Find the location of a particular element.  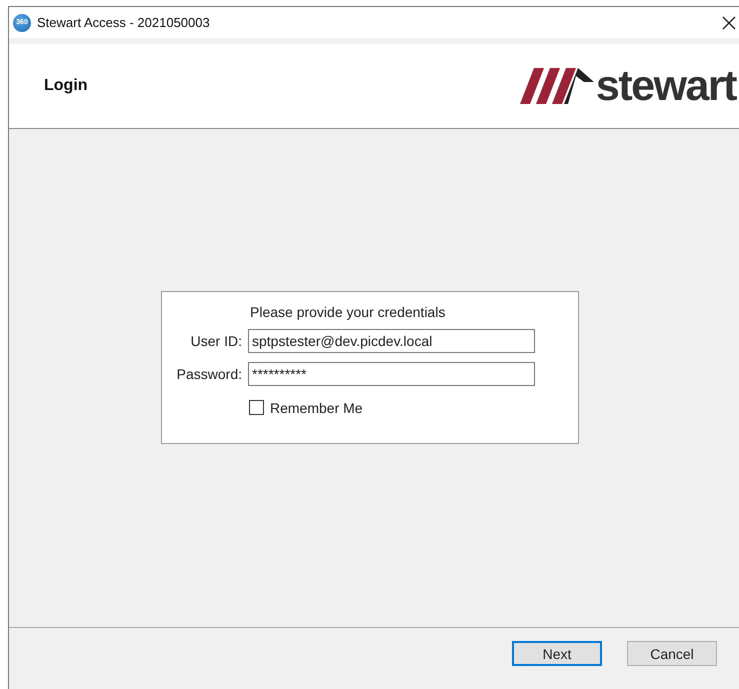

next-button: Next is located at coordinates (557, 653).